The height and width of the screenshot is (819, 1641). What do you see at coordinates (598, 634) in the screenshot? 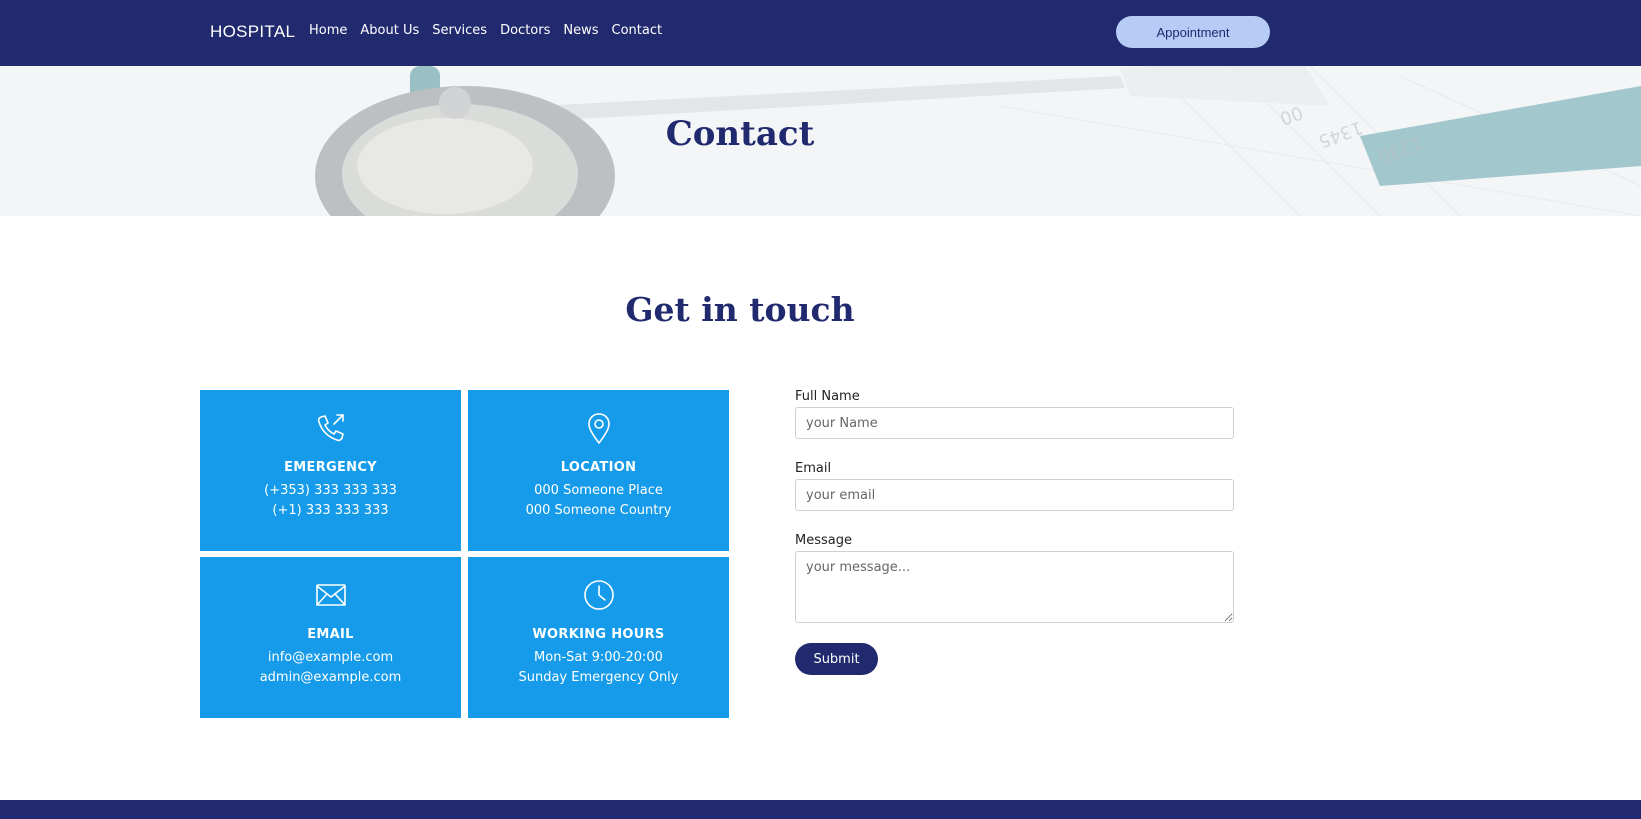
I see `card-label: WORKING HOURS` at bounding box center [598, 634].